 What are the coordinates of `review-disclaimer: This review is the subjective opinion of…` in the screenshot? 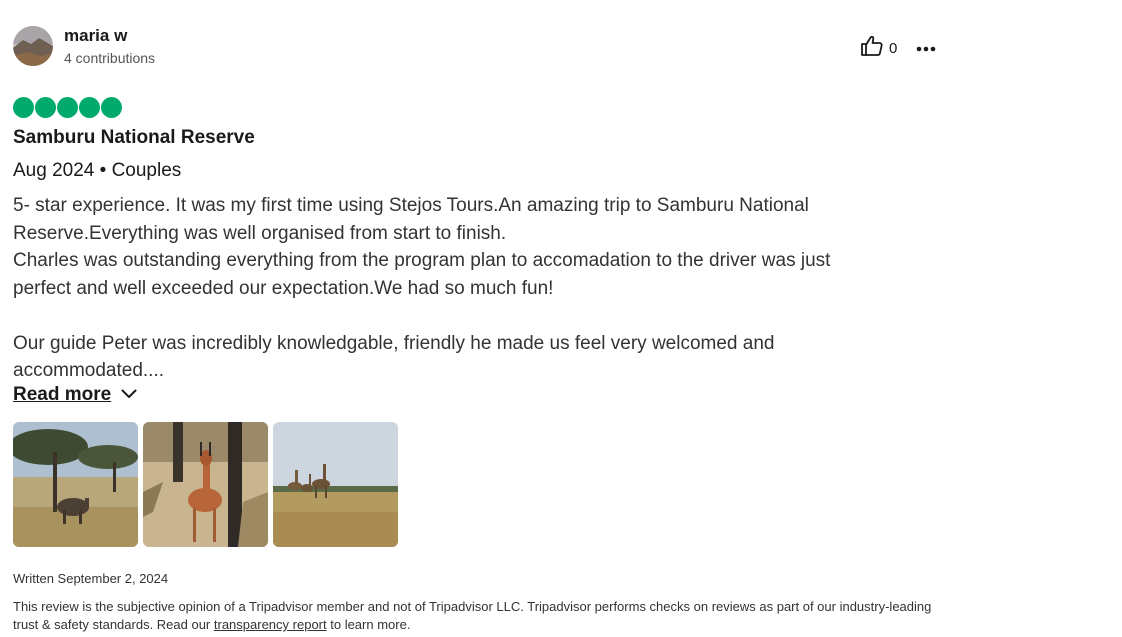 It's located at (478, 616).